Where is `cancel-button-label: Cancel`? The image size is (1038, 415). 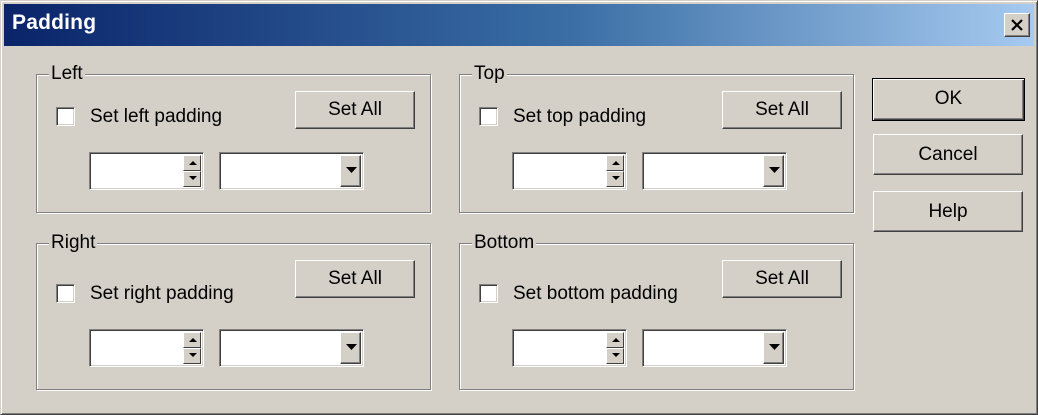
cancel-button-label: Cancel is located at coordinates (948, 154).